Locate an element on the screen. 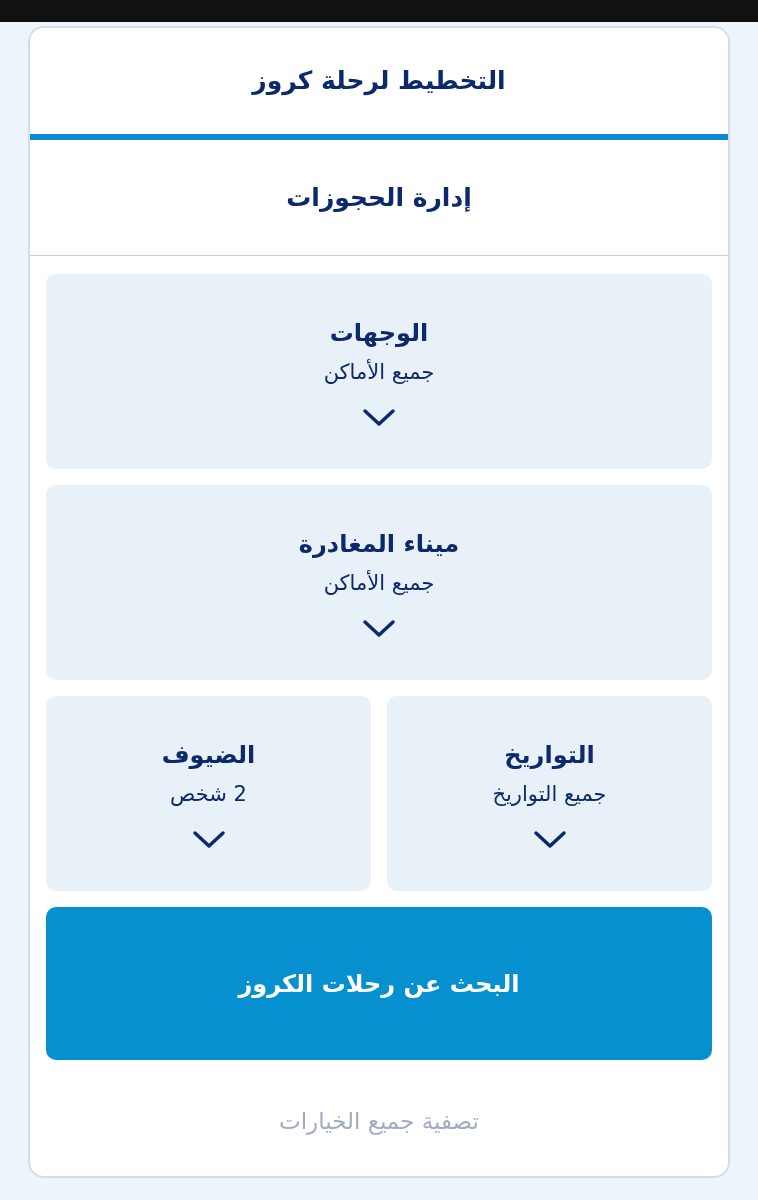 Image resolution: width=758 pixels, height=1200 pixels. filter-dropdown: ميناء المغادرة جميع الأماكن is located at coordinates (379, 582).